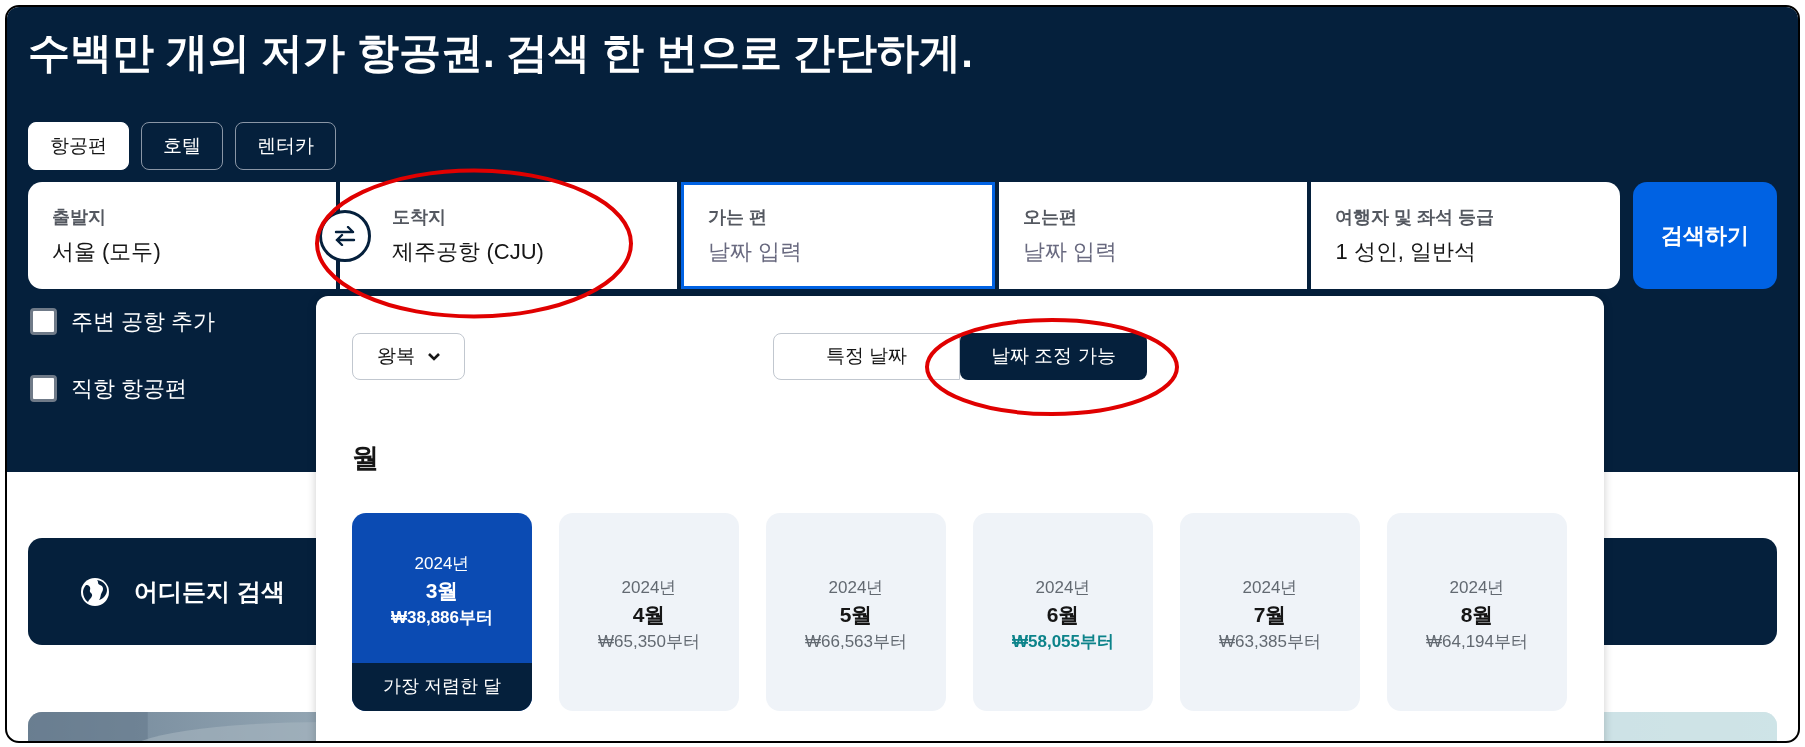 The image size is (1805, 747). I want to click on field-label: 오는편, so click(1050, 217).